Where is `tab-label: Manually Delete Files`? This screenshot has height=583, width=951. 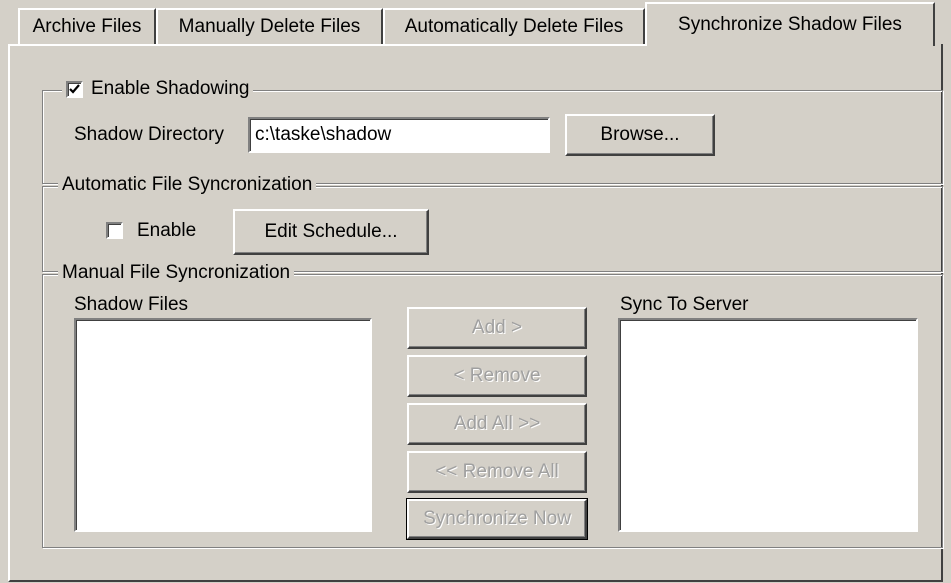
tab-label: Manually Delete Files is located at coordinates (269, 26).